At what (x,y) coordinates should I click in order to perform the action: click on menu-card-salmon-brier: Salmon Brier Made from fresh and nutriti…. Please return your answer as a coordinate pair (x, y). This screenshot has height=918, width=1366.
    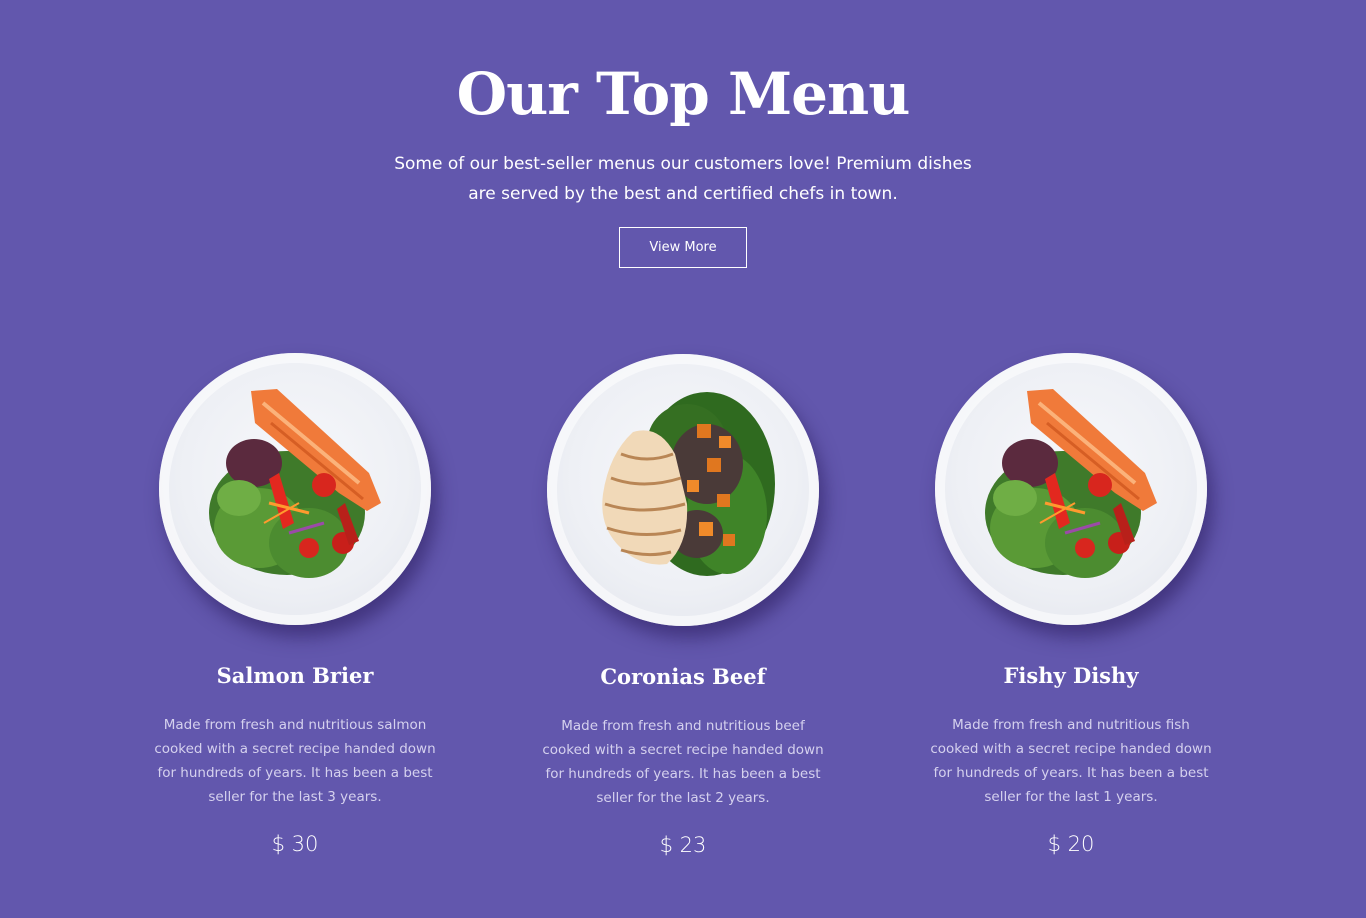
    Looking at the image, I should click on (295, 606).